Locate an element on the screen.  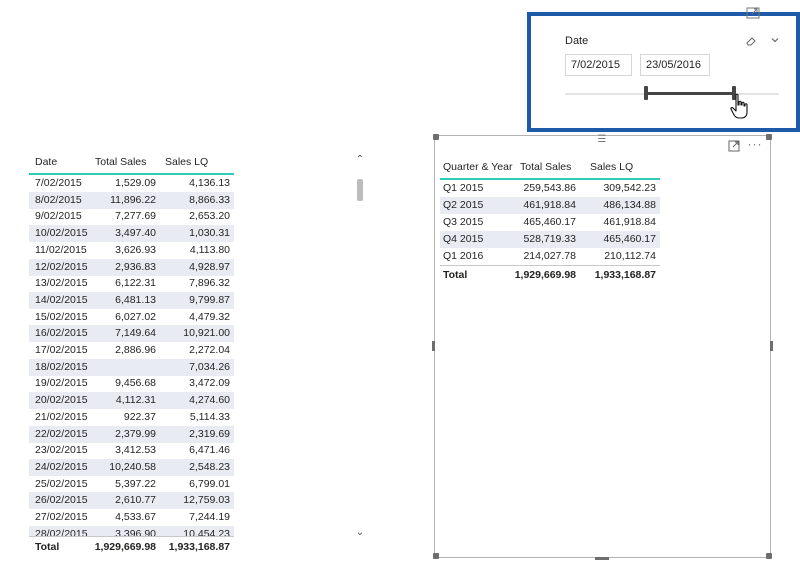
table-scrollbar: ⌃ ⌄ is located at coordinates (360, 347).